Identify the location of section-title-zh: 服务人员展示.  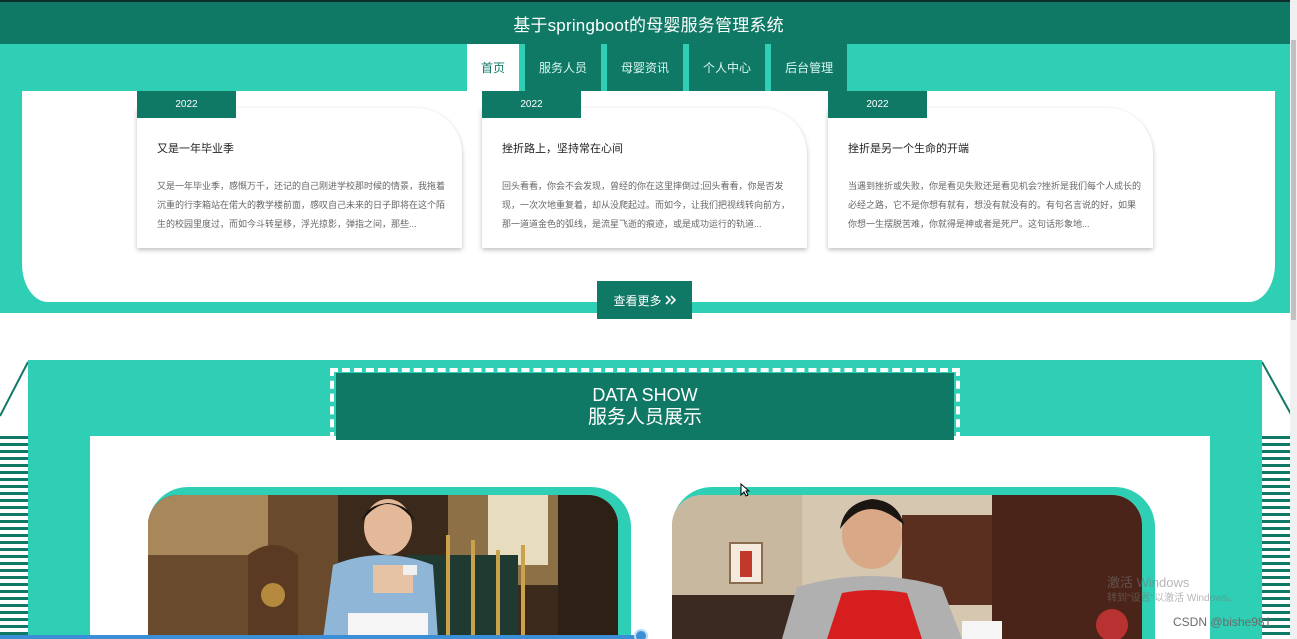
(644, 417).